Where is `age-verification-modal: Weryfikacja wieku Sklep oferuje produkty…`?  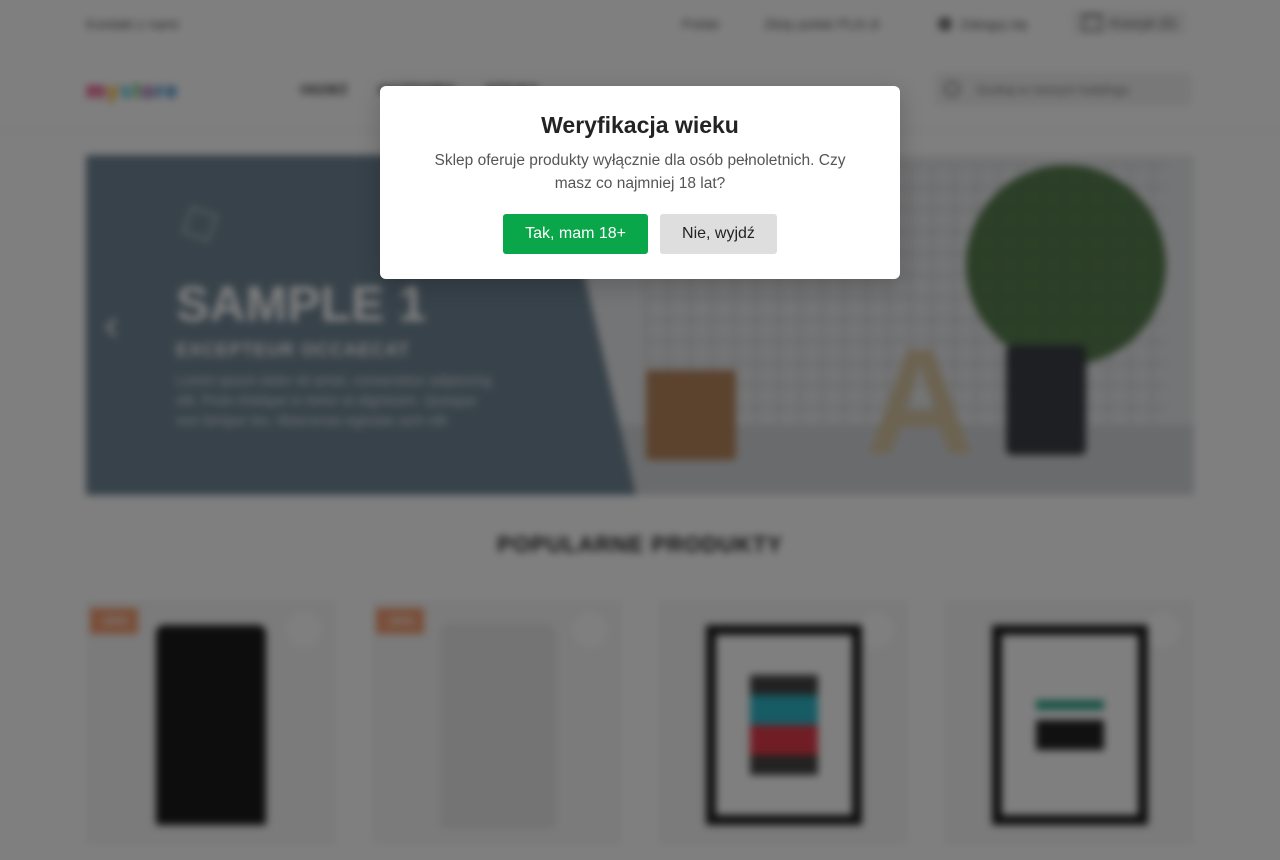 age-verification-modal: Weryfikacja wieku Sklep oferuje produkty… is located at coordinates (640, 182).